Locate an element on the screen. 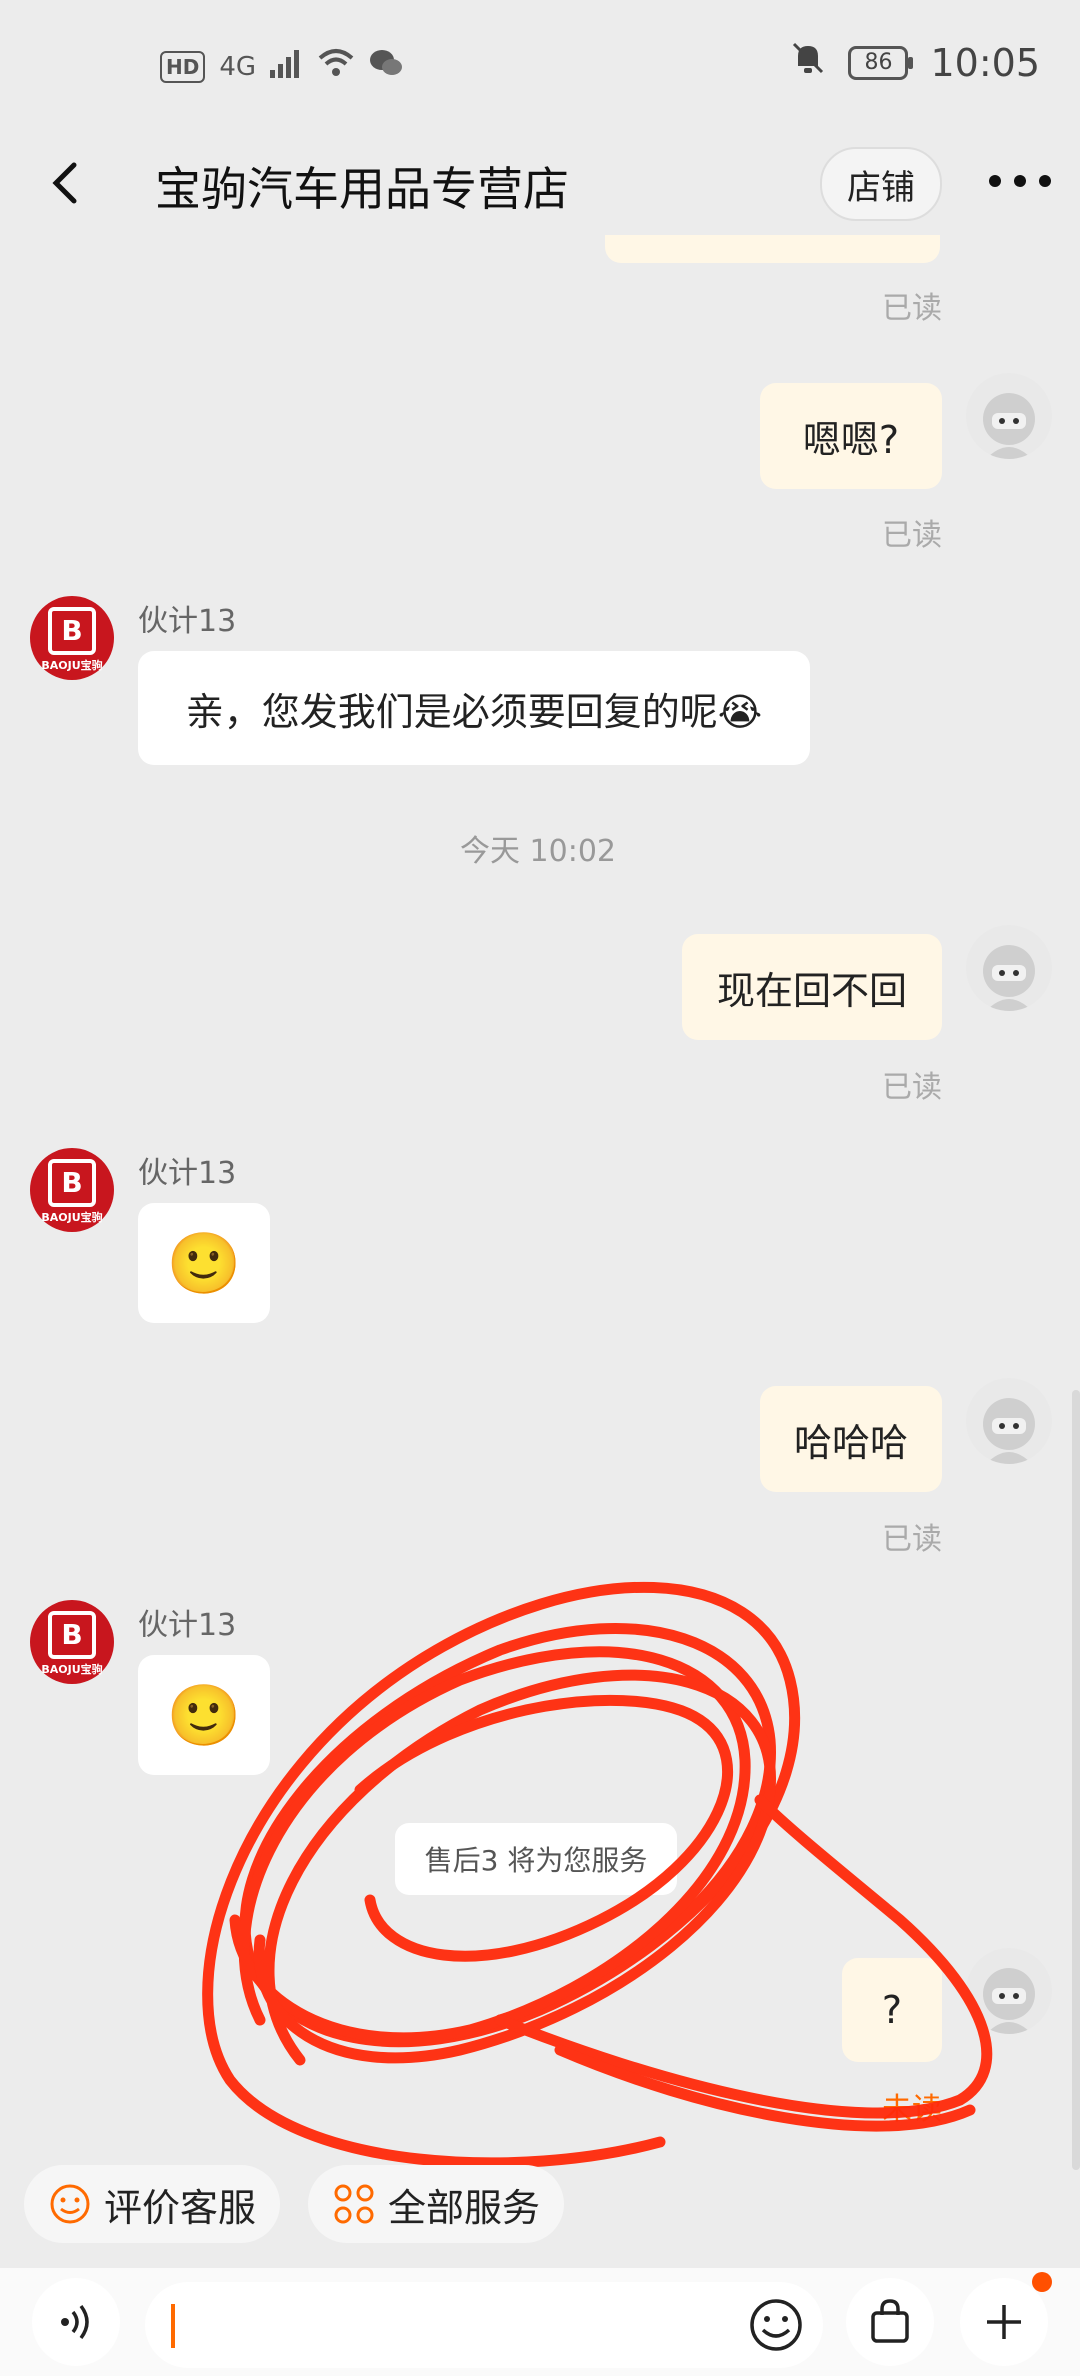  shopping-bag-icon is located at coordinates (890, 2321).